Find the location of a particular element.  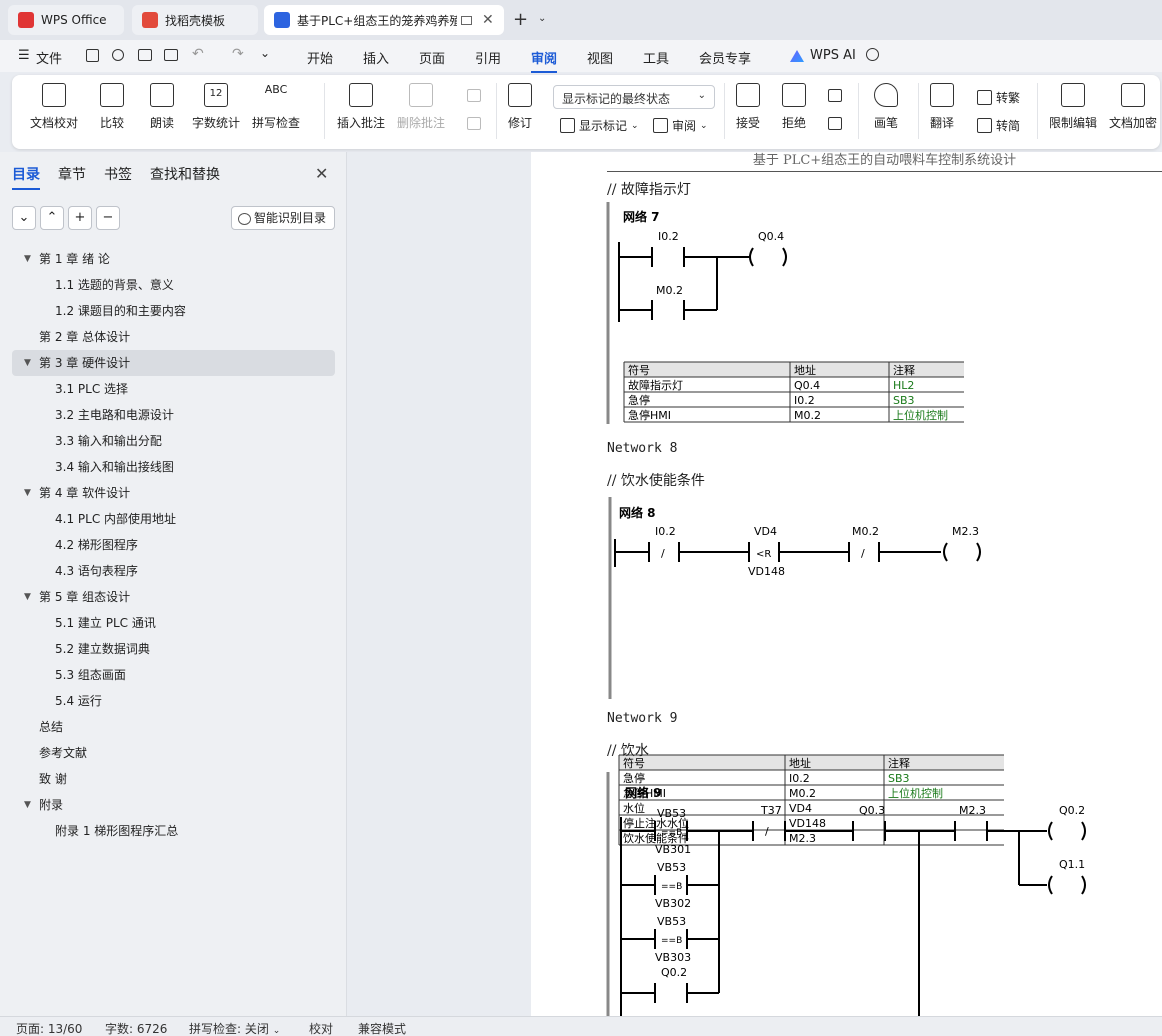

track-changes-button: 修订 is located at coordinates (520, 107).